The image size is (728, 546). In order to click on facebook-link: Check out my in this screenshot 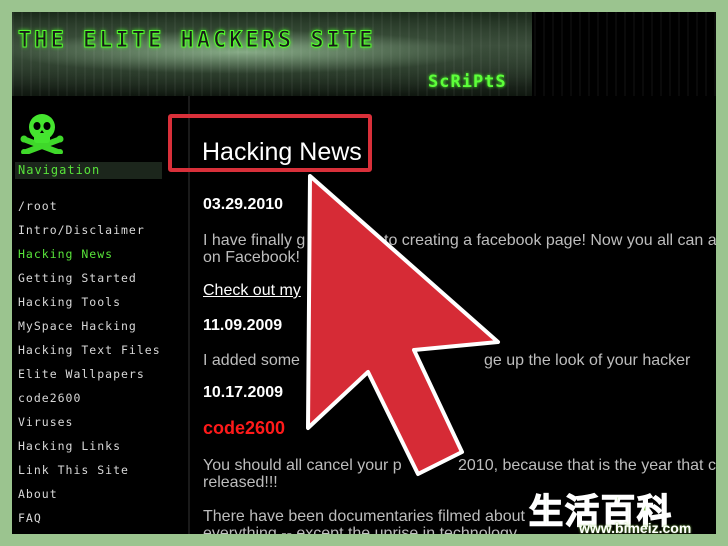, I will do `click(252, 291)`.